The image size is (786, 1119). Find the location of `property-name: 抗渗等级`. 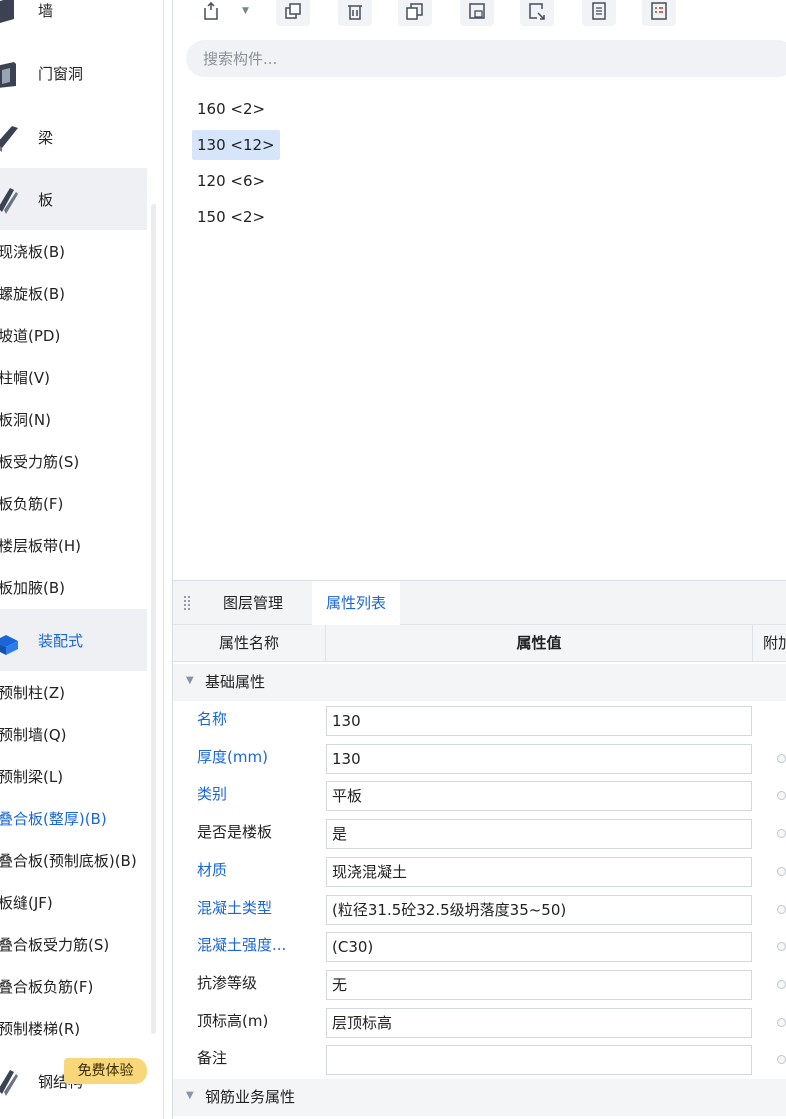

property-name: 抗渗等级 is located at coordinates (227, 982).